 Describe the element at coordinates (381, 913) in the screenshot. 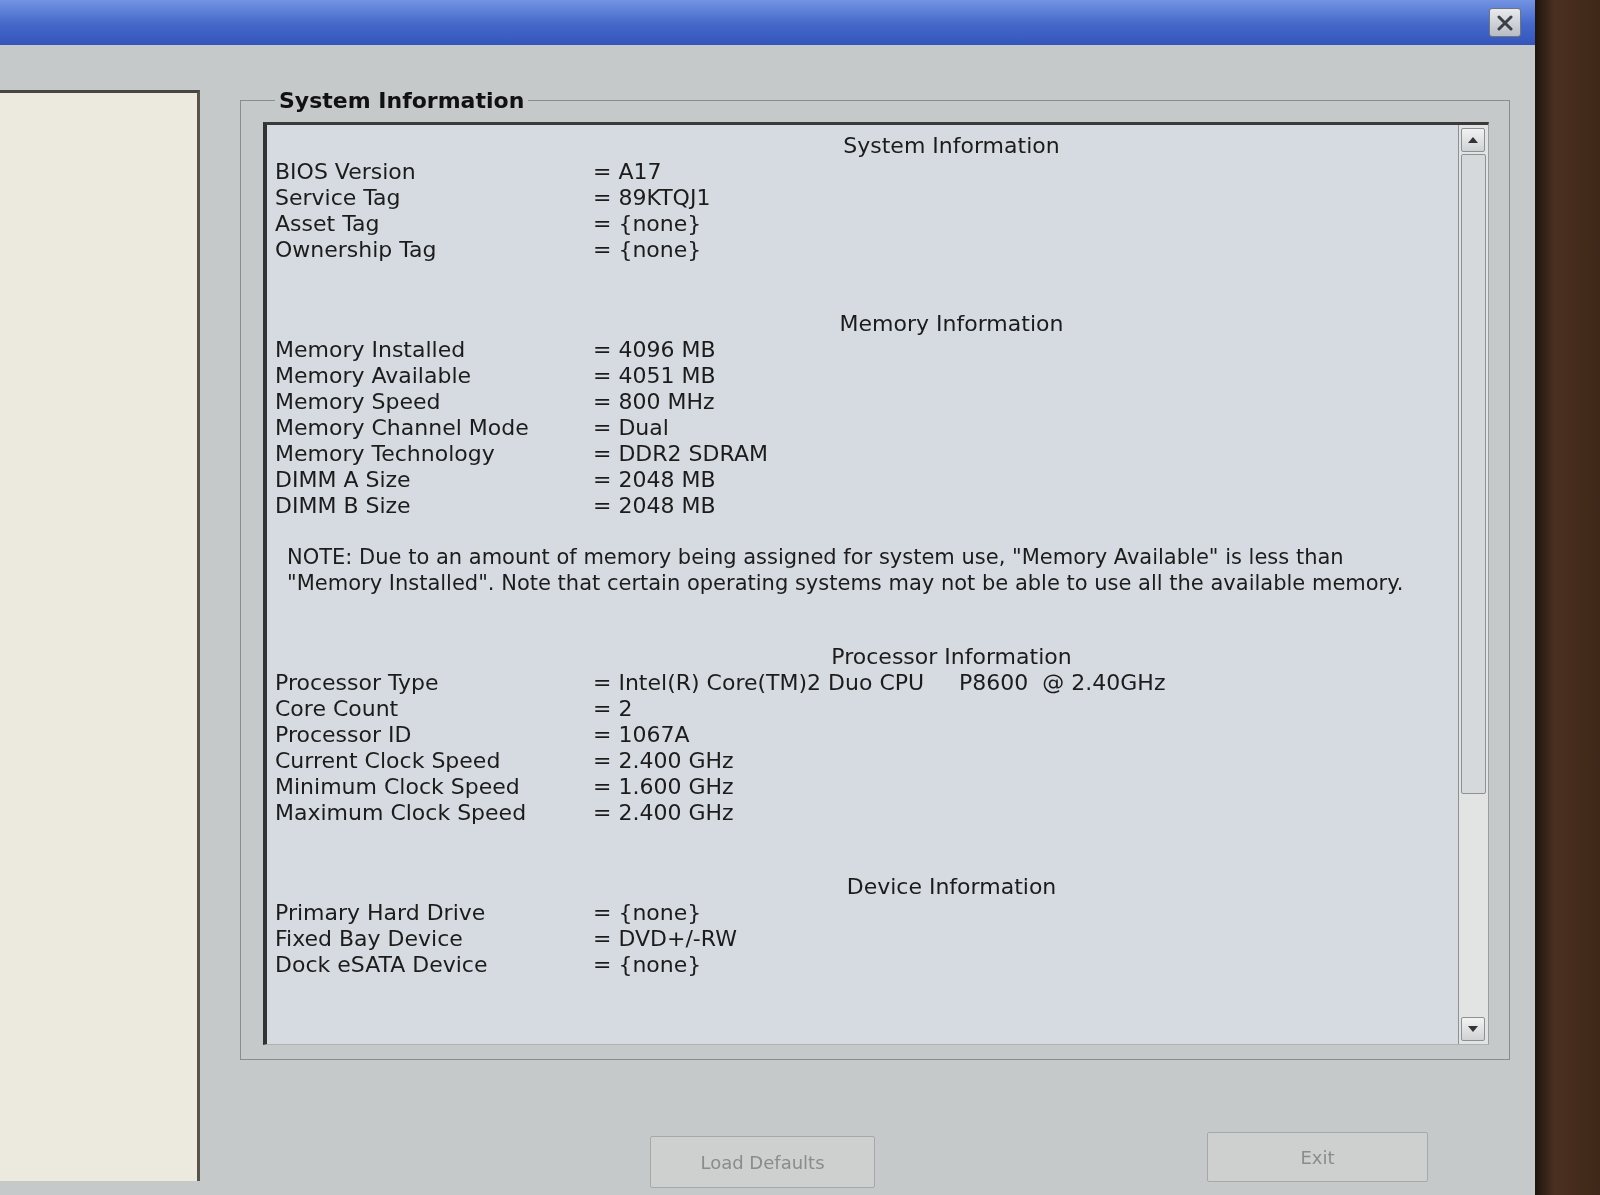

I see `field-label: Primary Hard Drive` at that location.